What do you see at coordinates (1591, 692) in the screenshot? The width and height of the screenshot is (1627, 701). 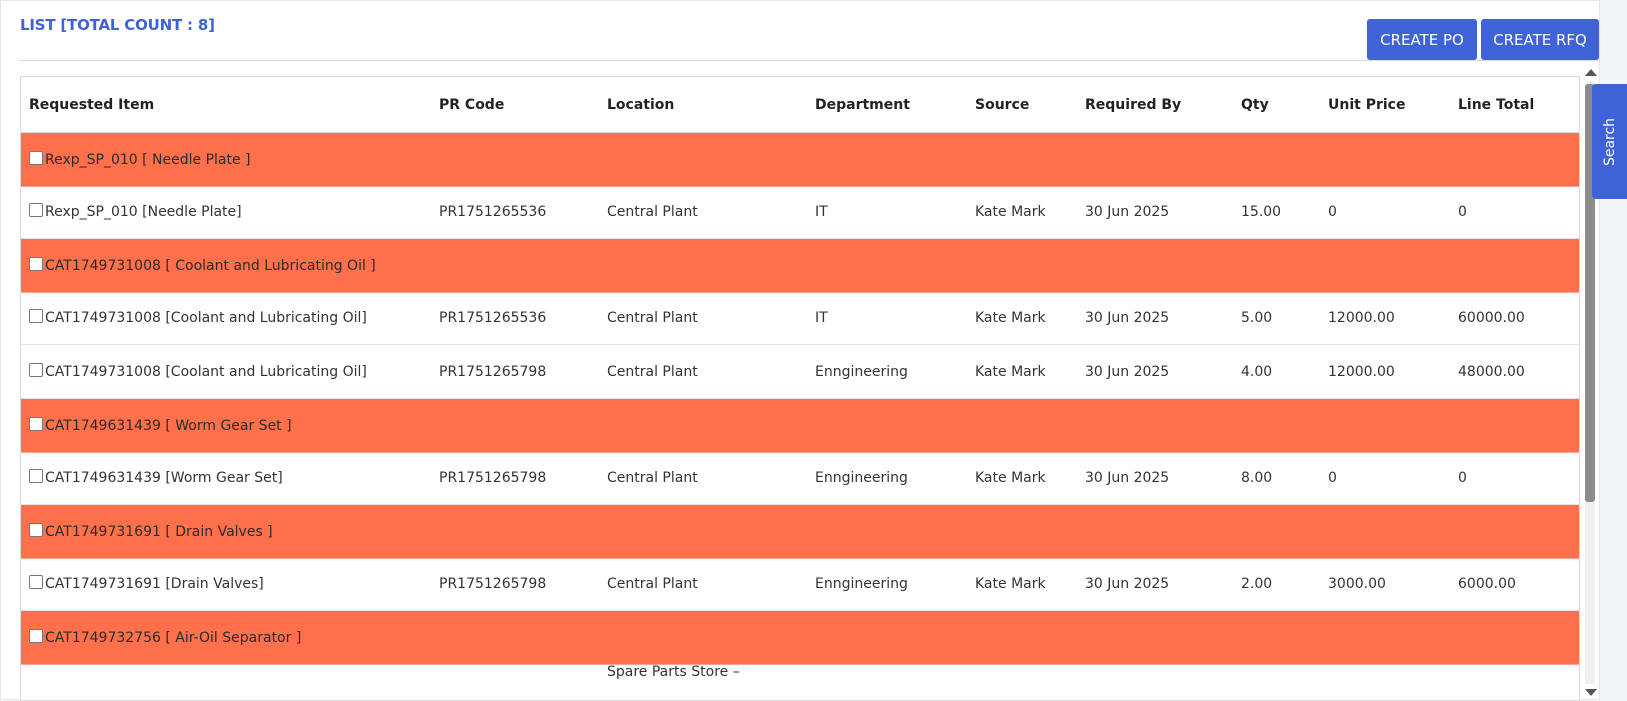 I see `scroll-down-arrow-icon` at bounding box center [1591, 692].